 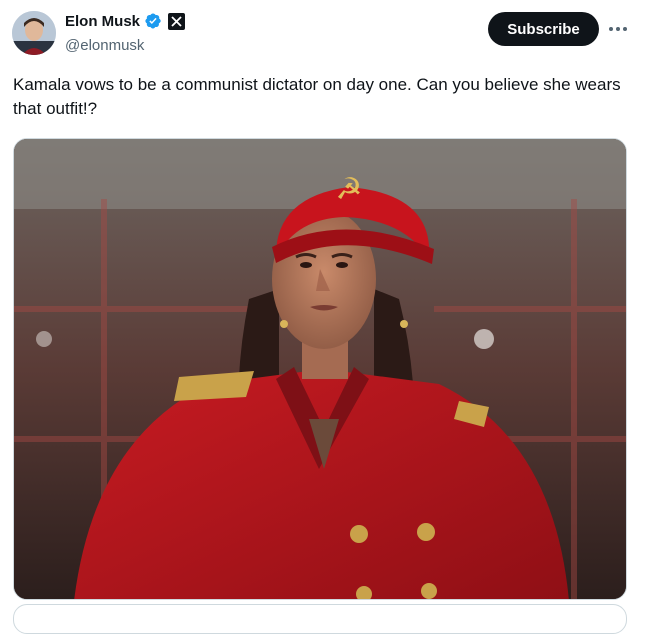 I want to click on author-row: Elon Musk, so click(x=125, y=21).